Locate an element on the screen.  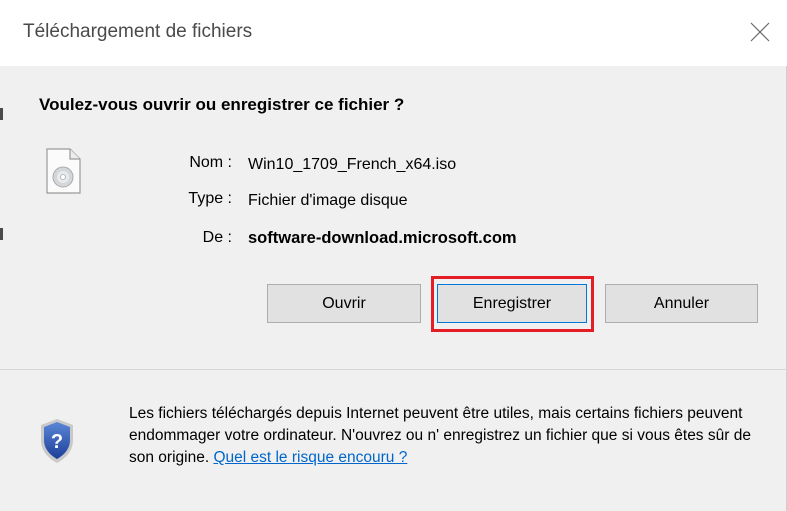
separator is located at coordinates (393, 369).